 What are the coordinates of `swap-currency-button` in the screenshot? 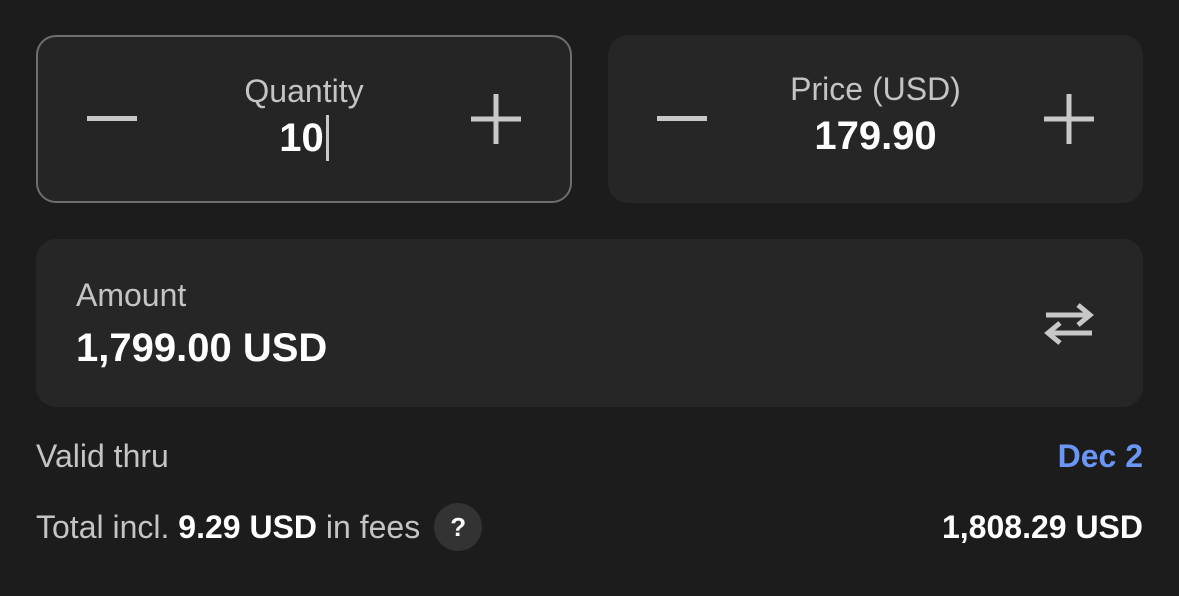 It's located at (1069, 323).